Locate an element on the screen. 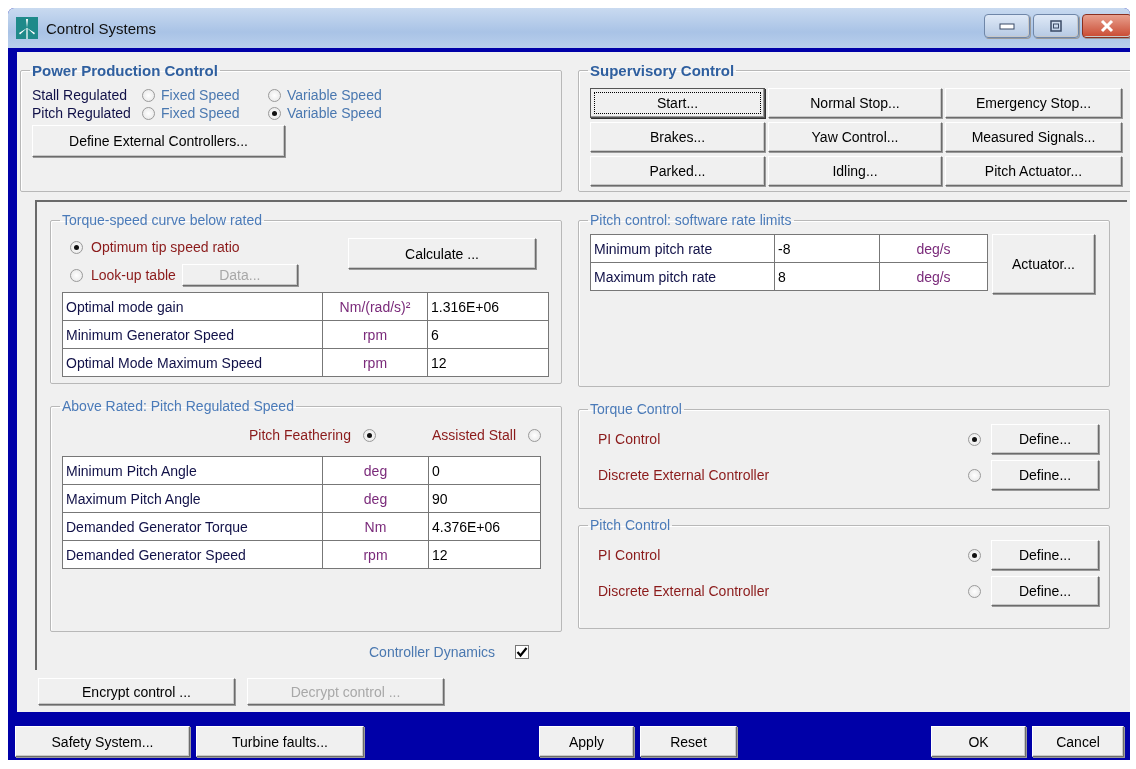  table-cell: Optimal Mode Maximum Speed is located at coordinates (192, 362).